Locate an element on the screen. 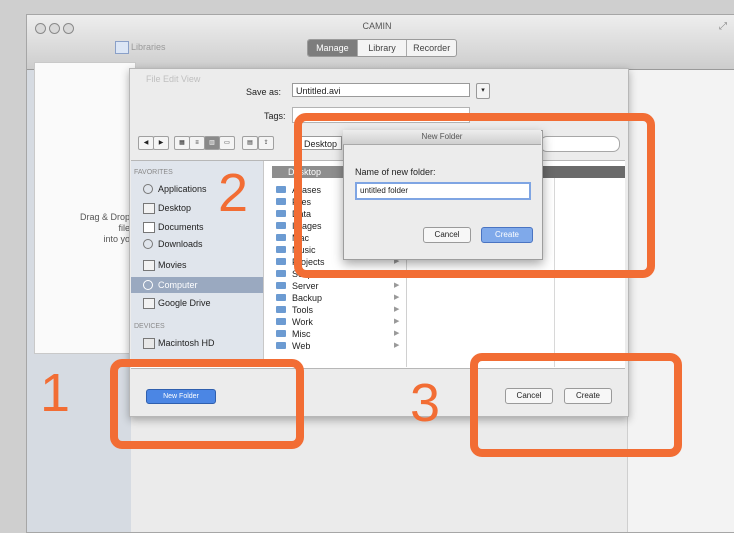  expand-dialog-button: ▾ is located at coordinates (483, 91).